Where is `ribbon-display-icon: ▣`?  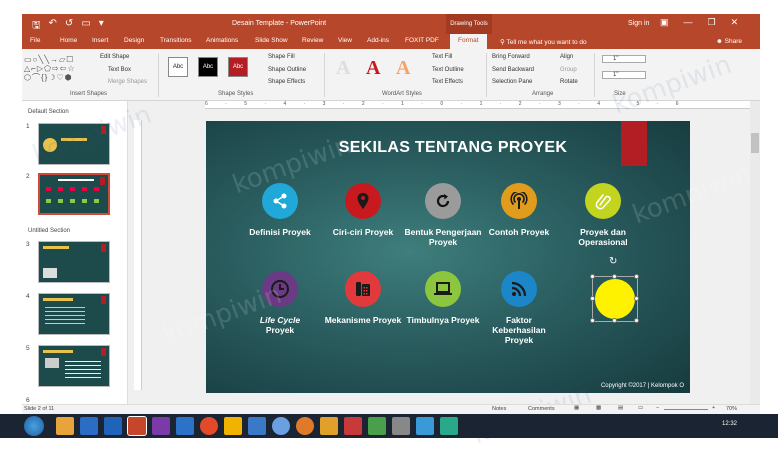
ribbon-display-icon: ▣ is located at coordinates (664, 22).